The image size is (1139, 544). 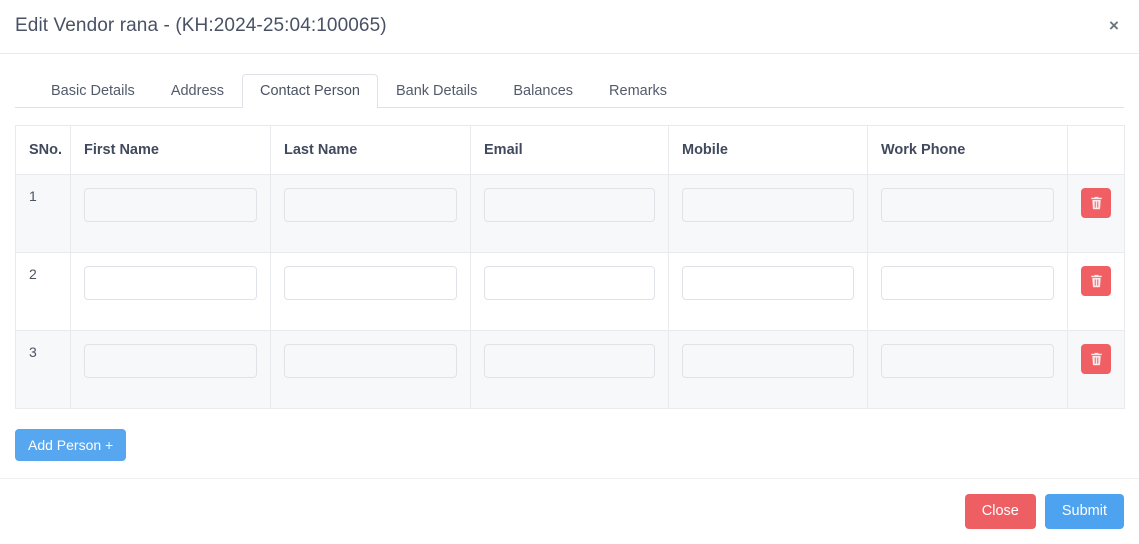 I want to click on column-header-first-name: First Name, so click(x=170, y=150).